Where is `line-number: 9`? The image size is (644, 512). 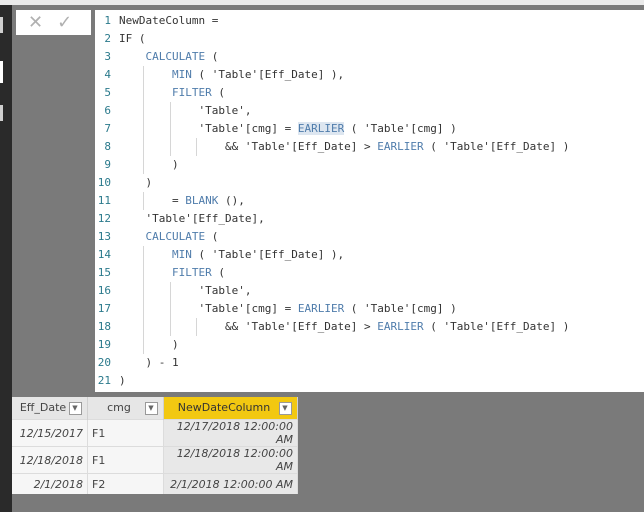 line-number: 9 is located at coordinates (107, 164).